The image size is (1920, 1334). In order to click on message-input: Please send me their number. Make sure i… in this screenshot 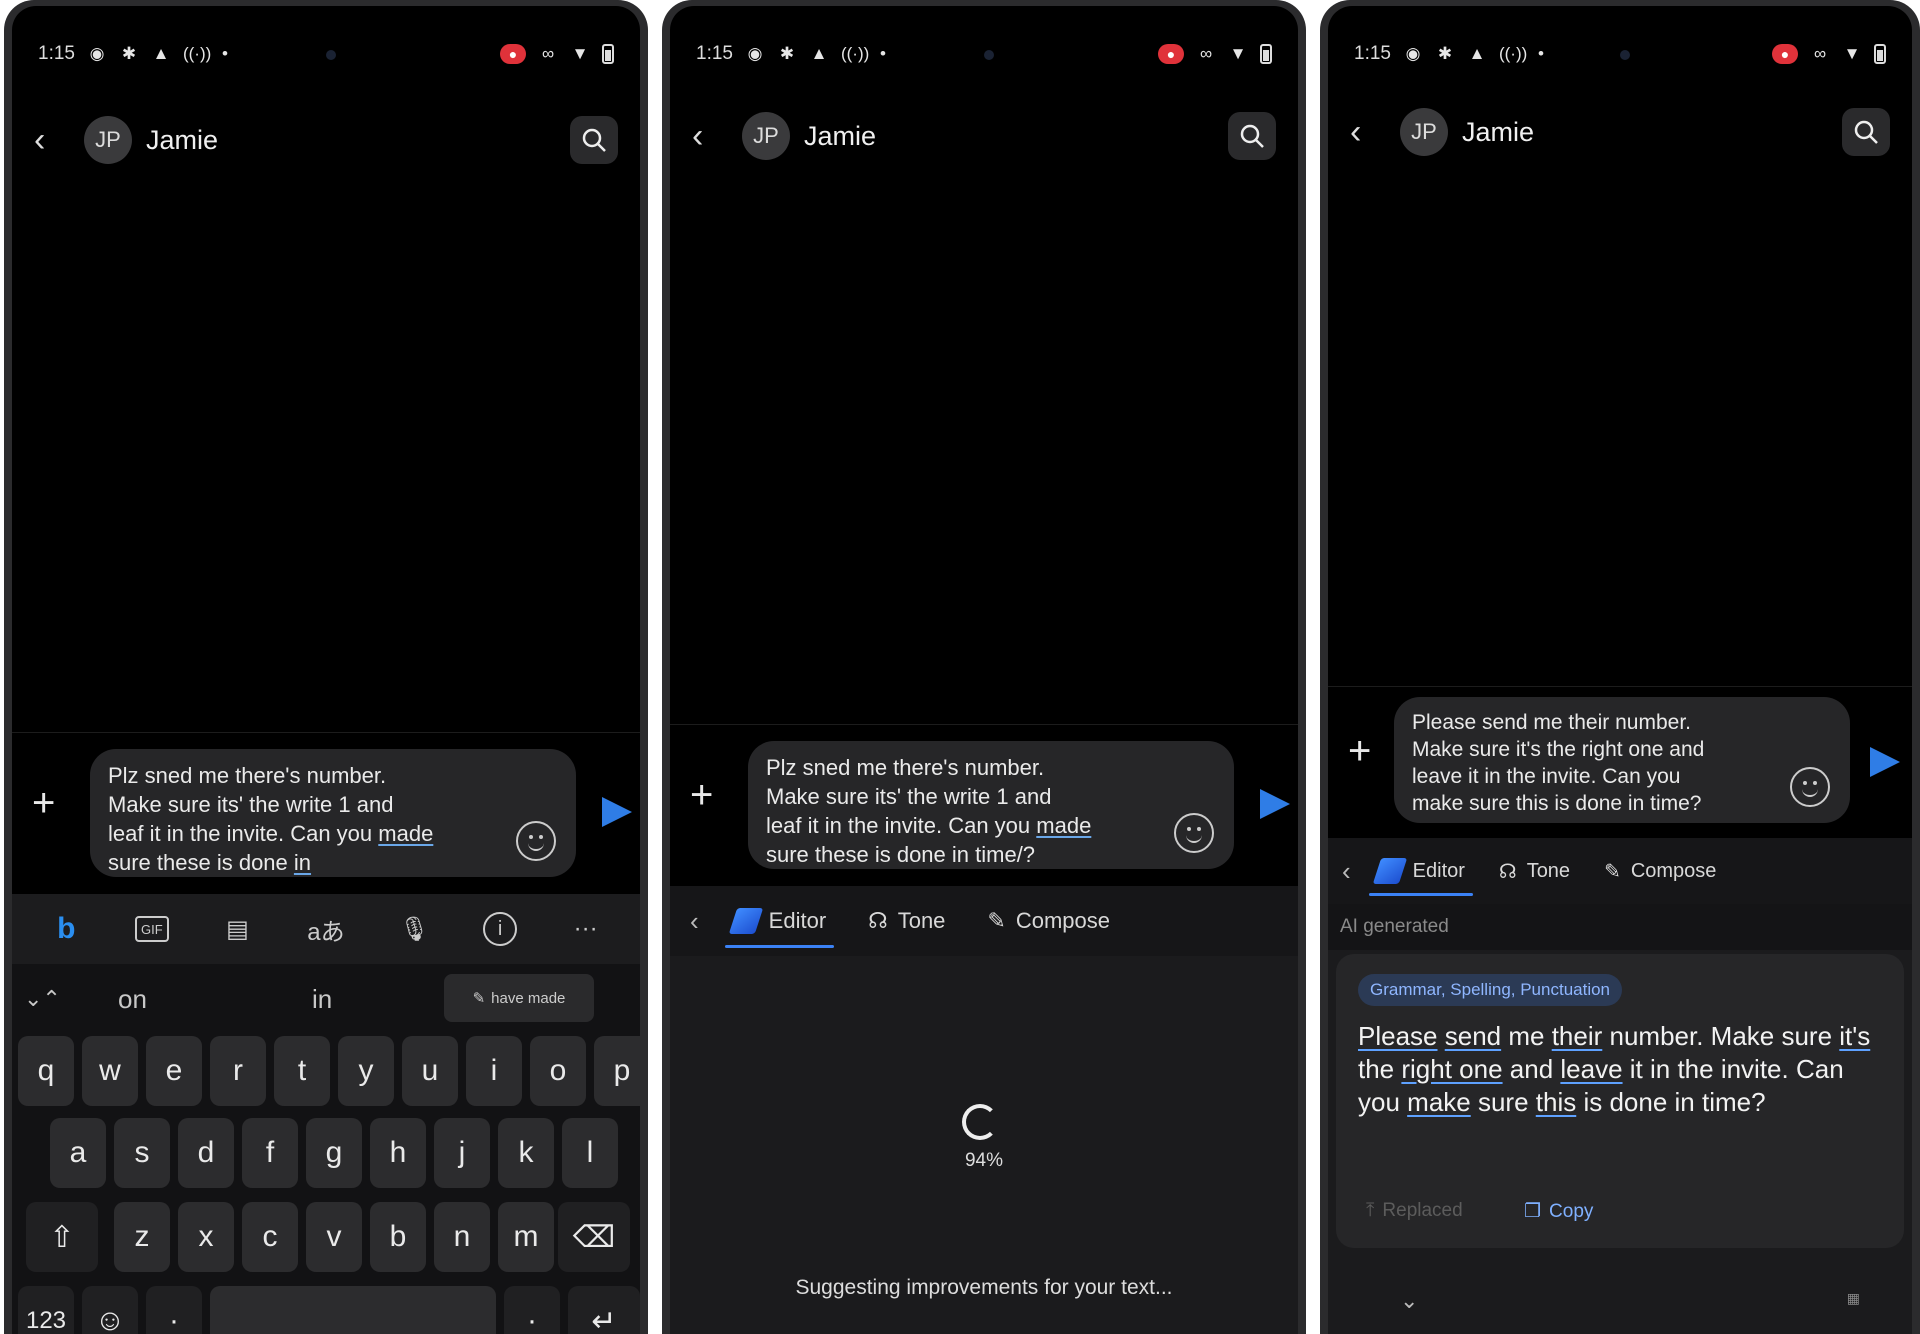, I will do `click(1622, 760)`.